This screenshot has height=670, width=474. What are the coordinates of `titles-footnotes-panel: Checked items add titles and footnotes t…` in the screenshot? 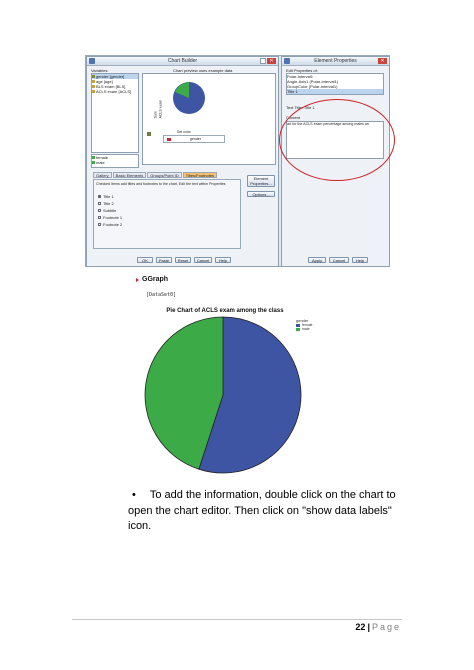 It's located at (167, 214).